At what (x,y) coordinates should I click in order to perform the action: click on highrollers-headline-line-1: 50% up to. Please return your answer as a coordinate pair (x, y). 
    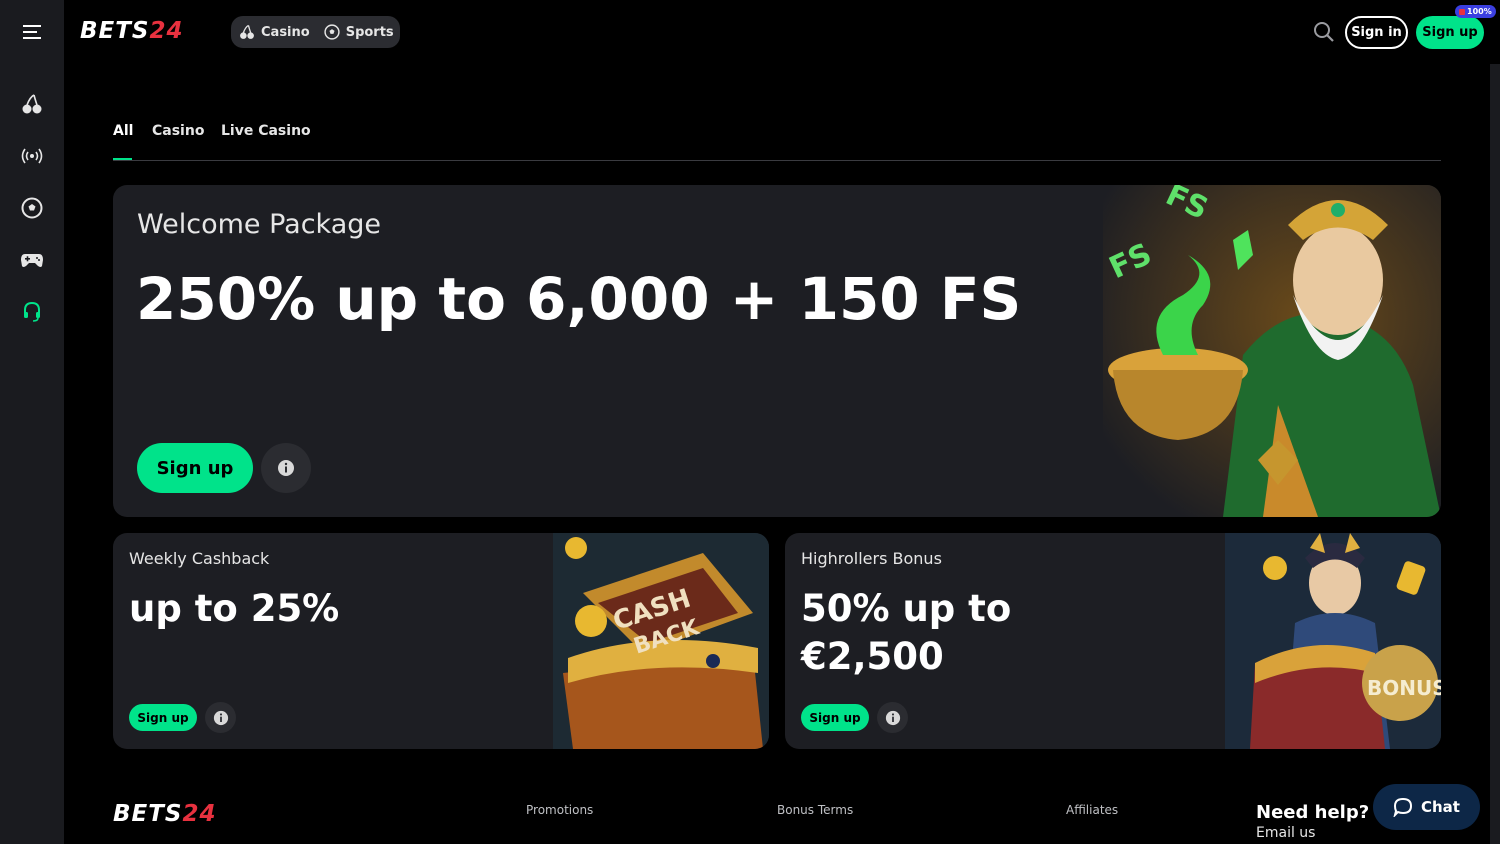
    Looking at the image, I should click on (906, 608).